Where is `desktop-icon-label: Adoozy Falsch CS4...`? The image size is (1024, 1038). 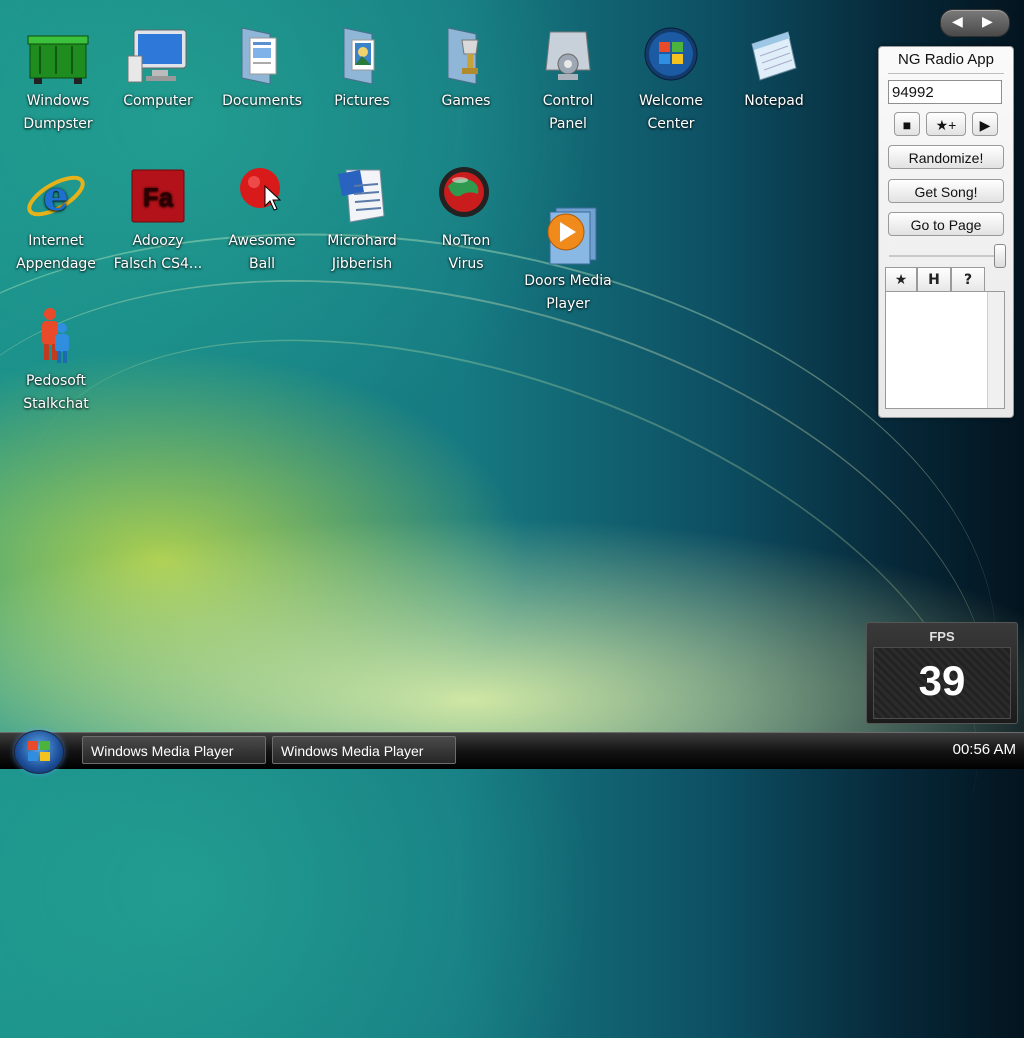
desktop-icon-label: Adoozy Falsch CS4... is located at coordinates (158, 252).